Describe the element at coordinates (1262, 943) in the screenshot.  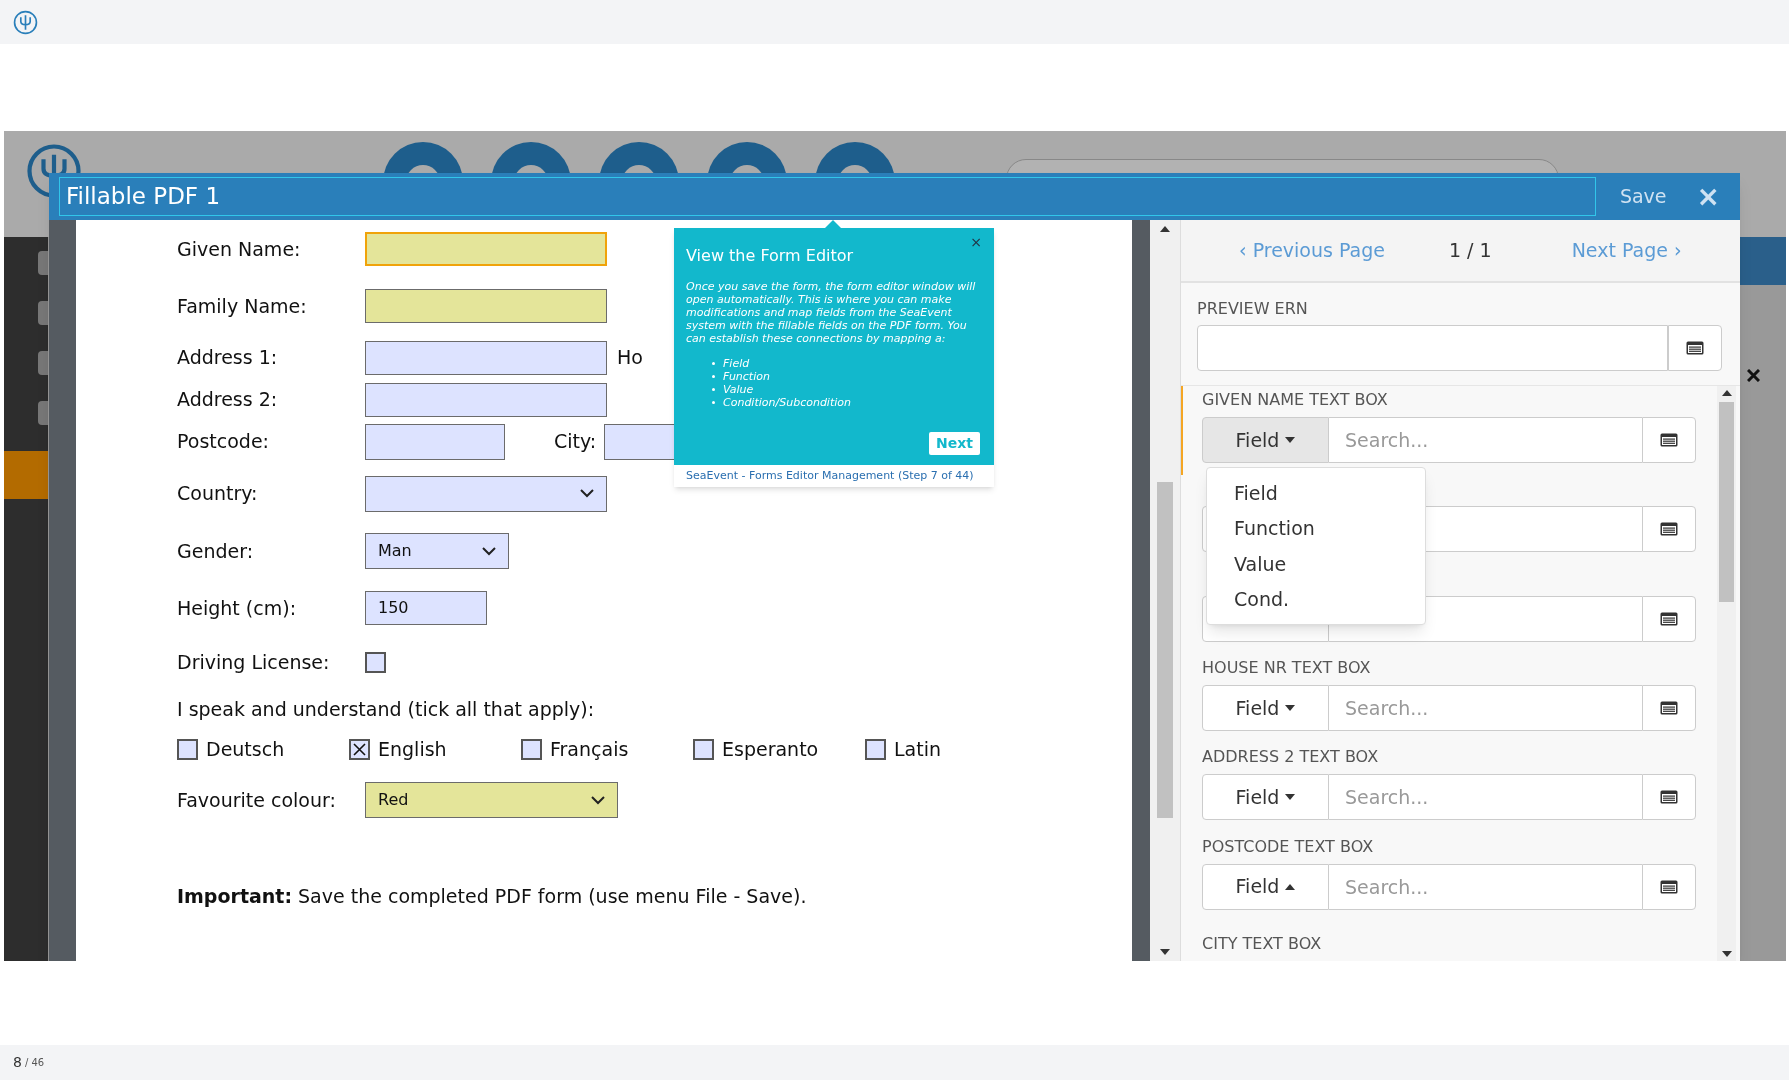
I see `mapping-label: CITY TEXT BOX` at that location.